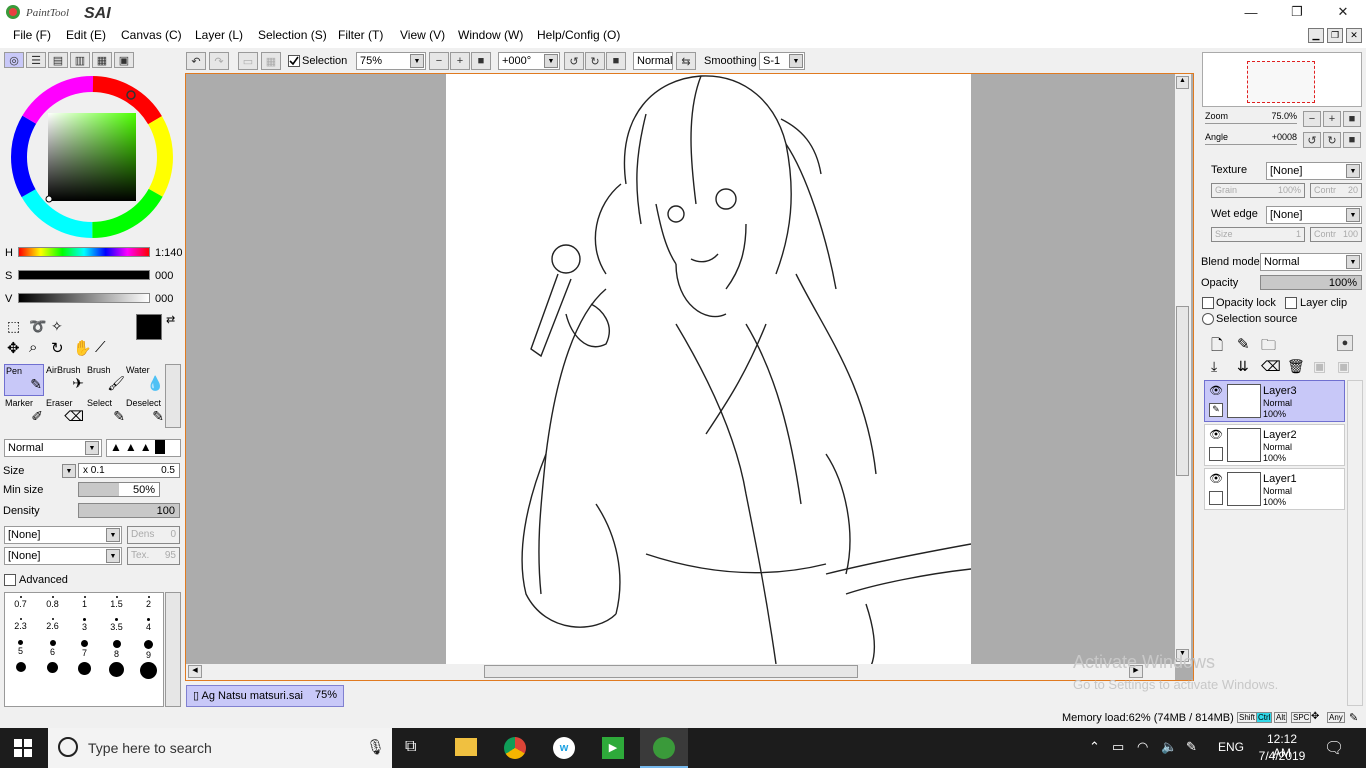 The width and height of the screenshot is (1366, 768). What do you see at coordinates (1335, 35) in the screenshot?
I see `mdi-restore-icon: ❐` at bounding box center [1335, 35].